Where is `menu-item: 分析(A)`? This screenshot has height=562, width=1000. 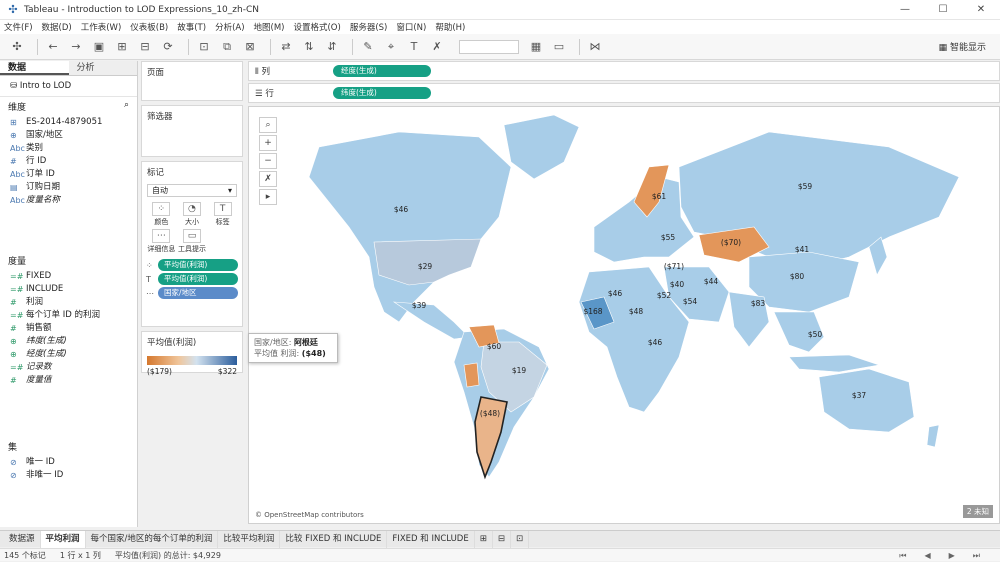
menu-item: 分析(A) is located at coordinates (229, 27).